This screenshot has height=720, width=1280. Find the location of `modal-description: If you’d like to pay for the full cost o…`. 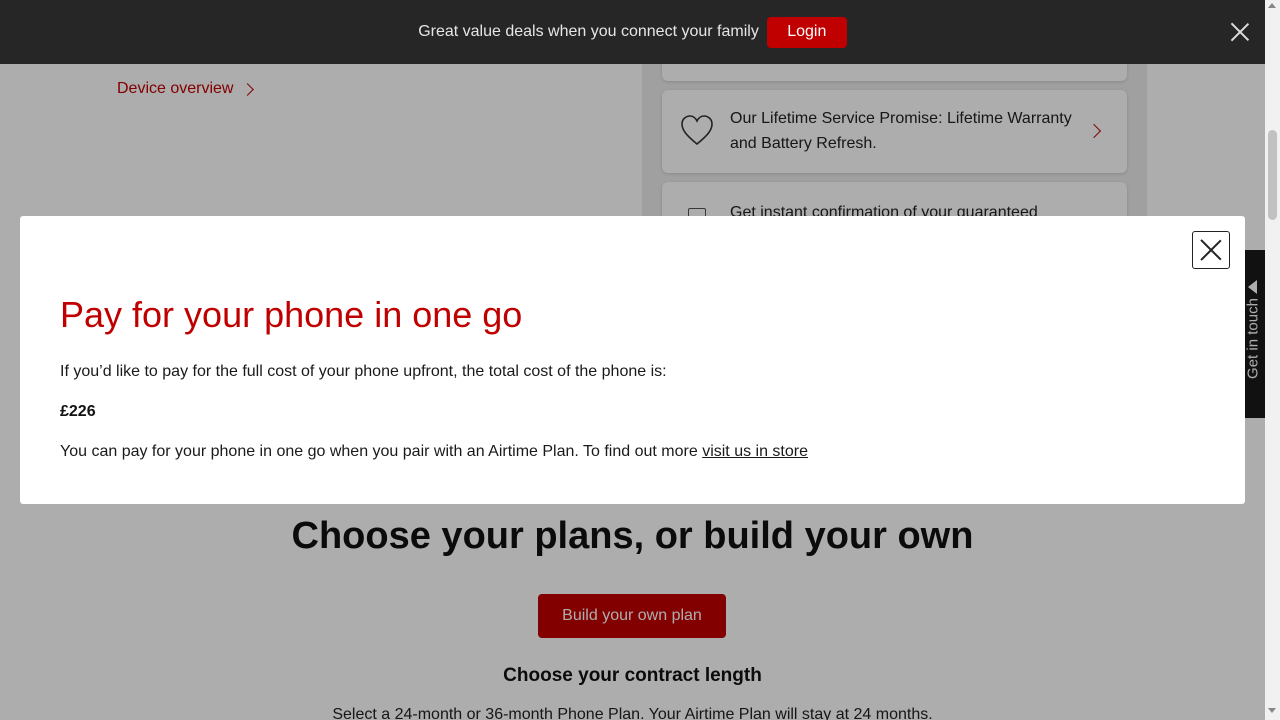

modal-description: If you’d like to pay for the full cost o… is located at coordinates (363, 371).